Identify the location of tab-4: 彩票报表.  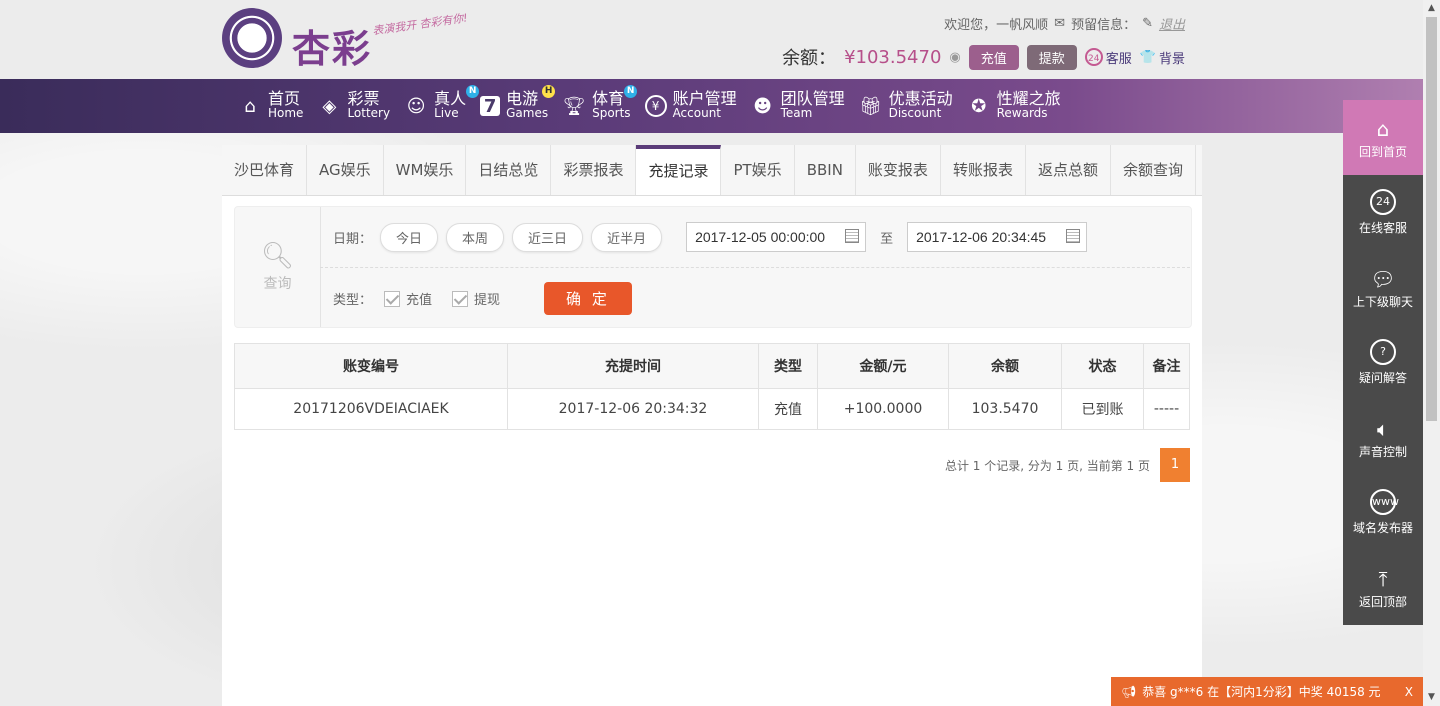
(594, 170).